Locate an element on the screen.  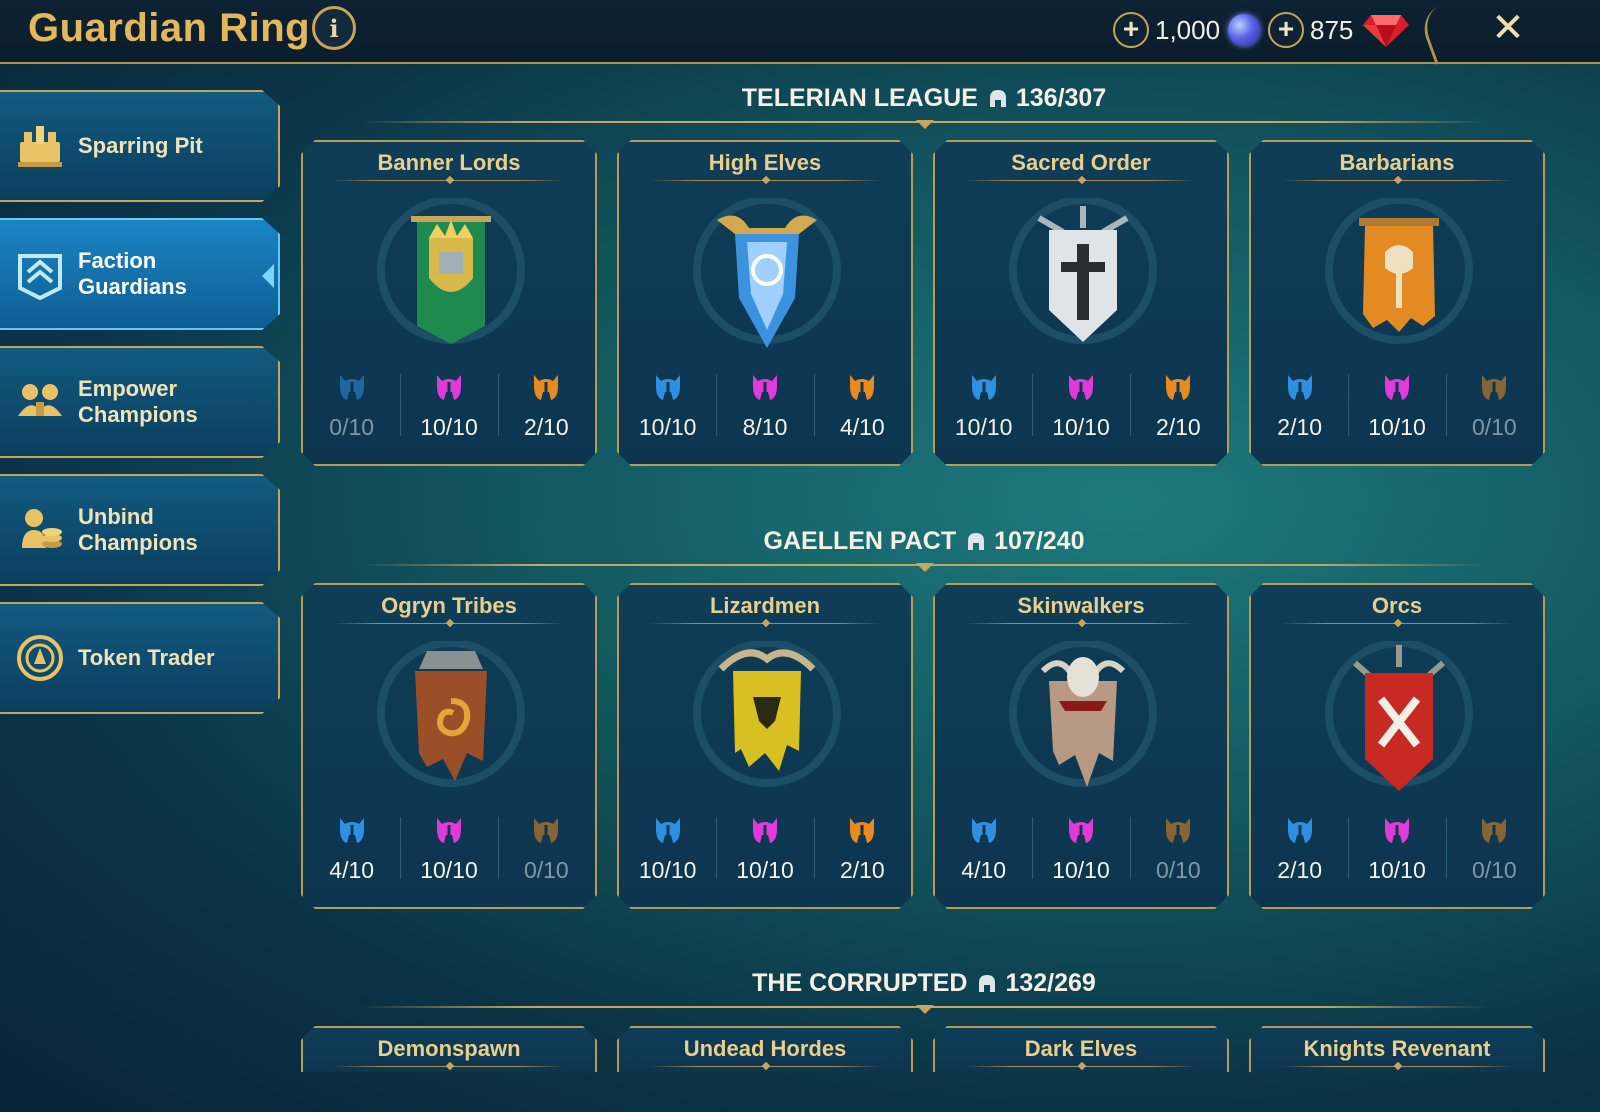
faction-card-barbarians: Barbarians 2/10 10/10 0/10 is located at coordinates (1397, 303).